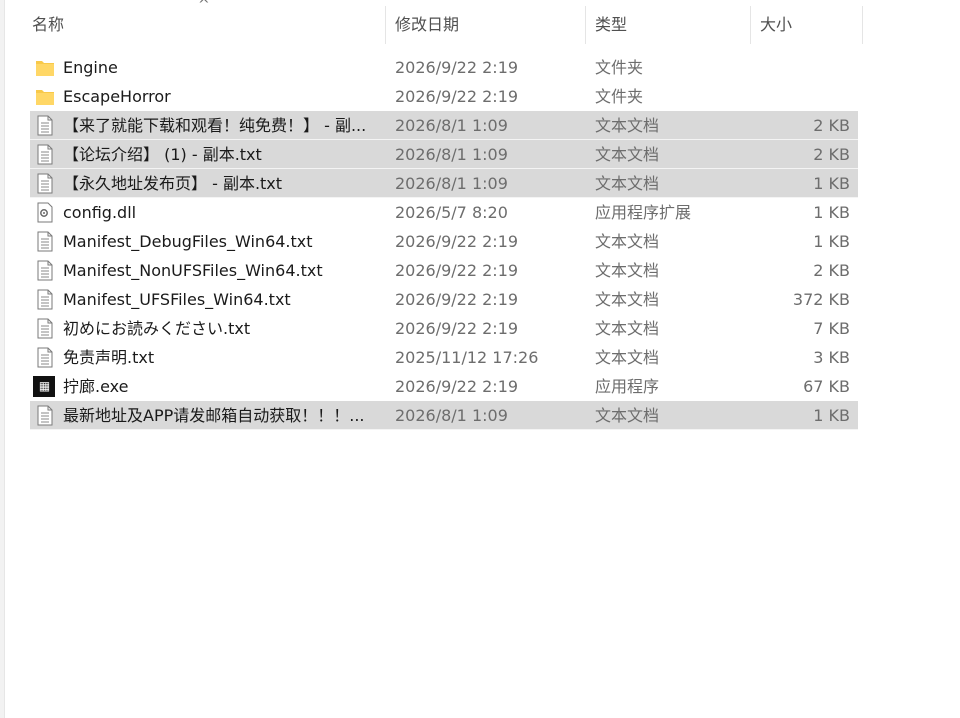  What do you see at coordinates (177, 299) in the screenshot?
I see `file-name: Manifest_UFSFiles_Win64.txt` at bounding box center [177, 299].